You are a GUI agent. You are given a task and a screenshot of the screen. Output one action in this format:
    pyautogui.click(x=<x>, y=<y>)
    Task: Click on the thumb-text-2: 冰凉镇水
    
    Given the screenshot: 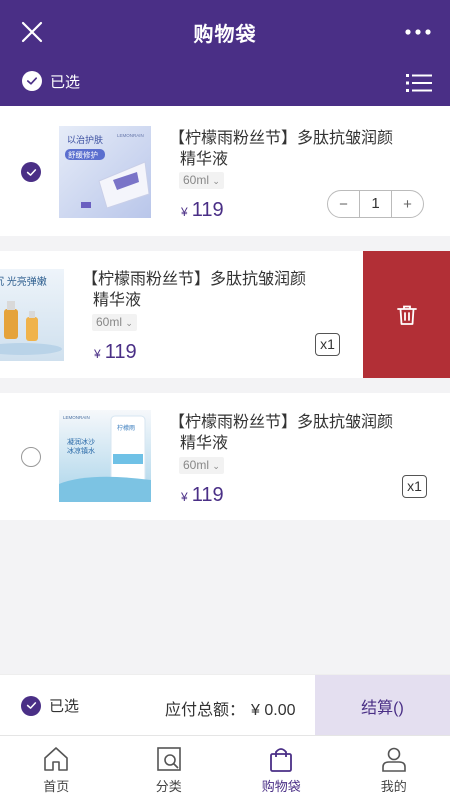 What is the action you would take?
    pyautogui.click(x=81, y=450)
    